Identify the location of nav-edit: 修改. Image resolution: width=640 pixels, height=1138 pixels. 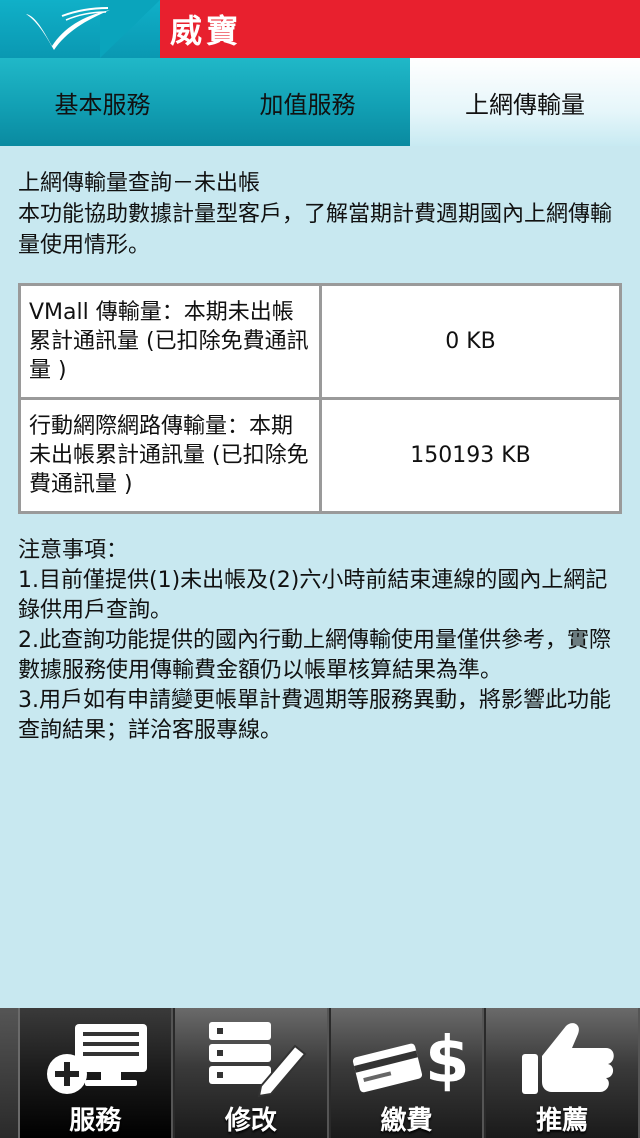
(251, 1073).